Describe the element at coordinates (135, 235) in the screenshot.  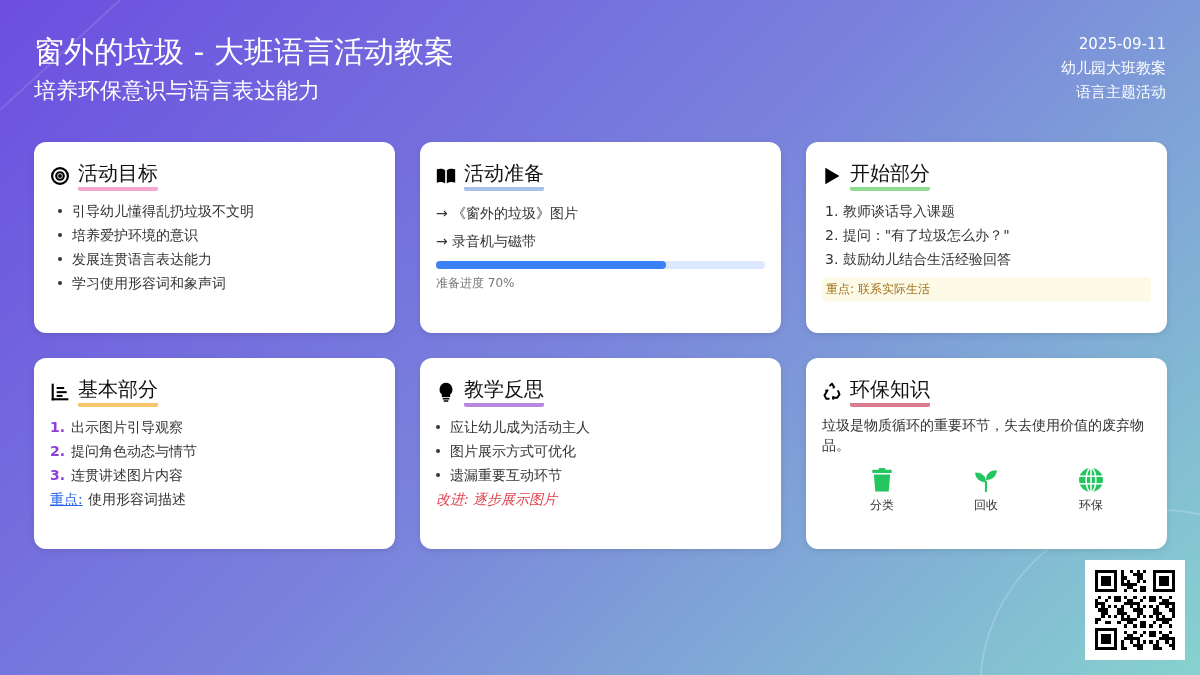
I see `list-item: 培养爱护环境的意识` at that location.